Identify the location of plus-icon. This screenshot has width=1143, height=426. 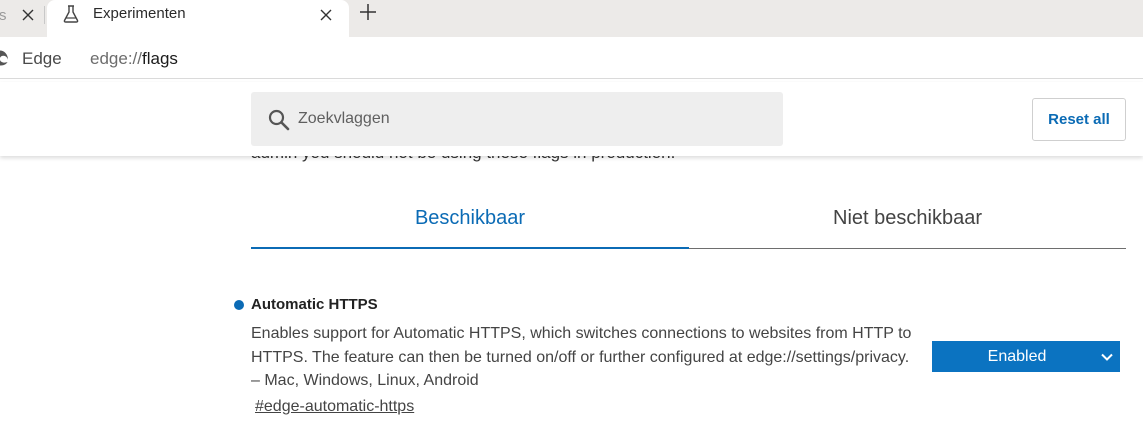
(368, 14).